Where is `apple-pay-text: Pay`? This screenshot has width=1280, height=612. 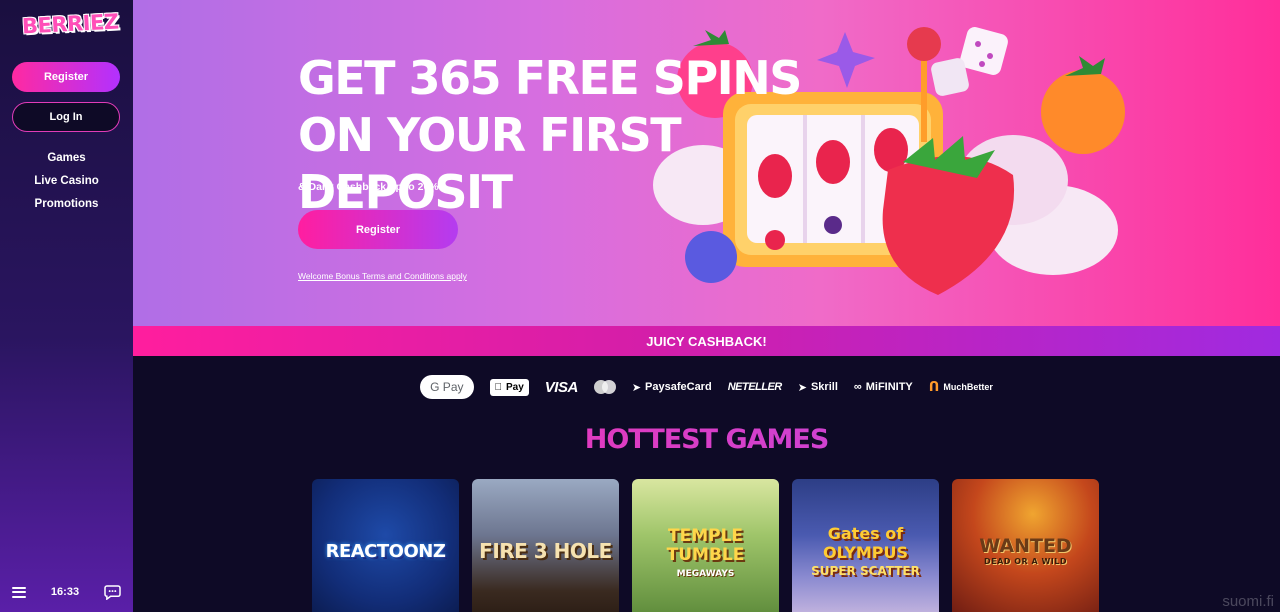
apple-pay-text: Pay is located at coordinates (513, 387).